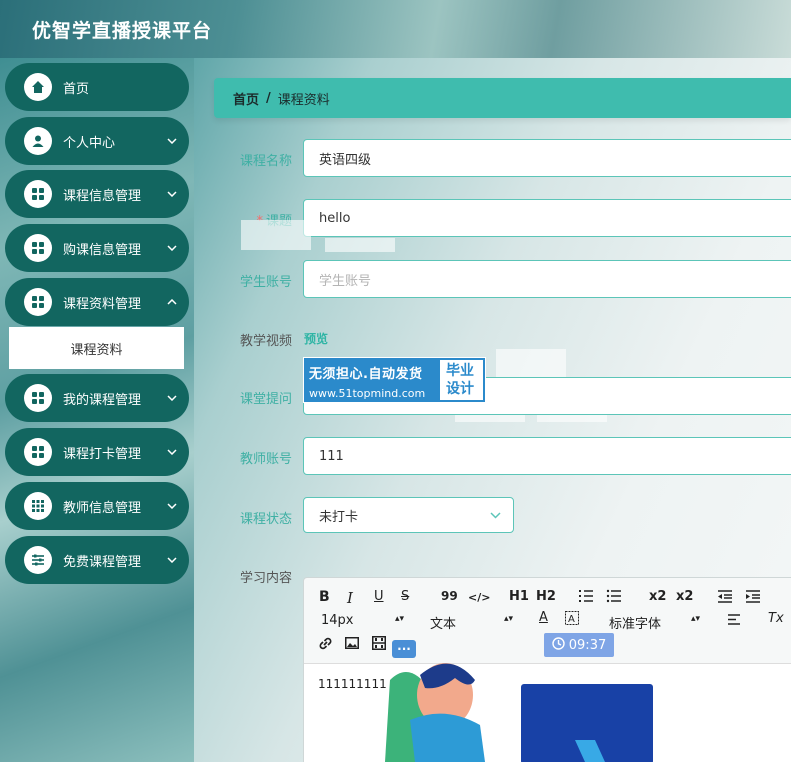 The image size is (791, 762). Describe the element at coordinates (76, 89) in the screenshot. I see `sidebar-item-label: 首页` at that location.